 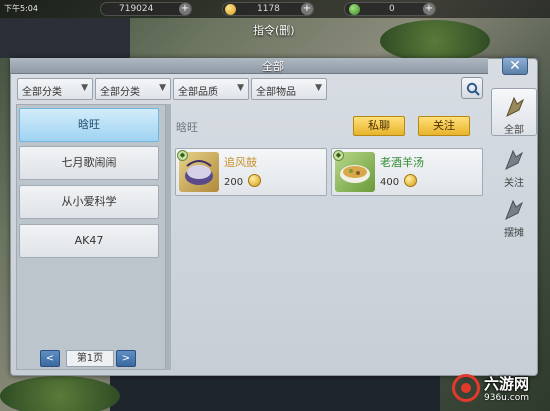 I want to click on watermark-url: 936u.com, so click(x=506, y=398).